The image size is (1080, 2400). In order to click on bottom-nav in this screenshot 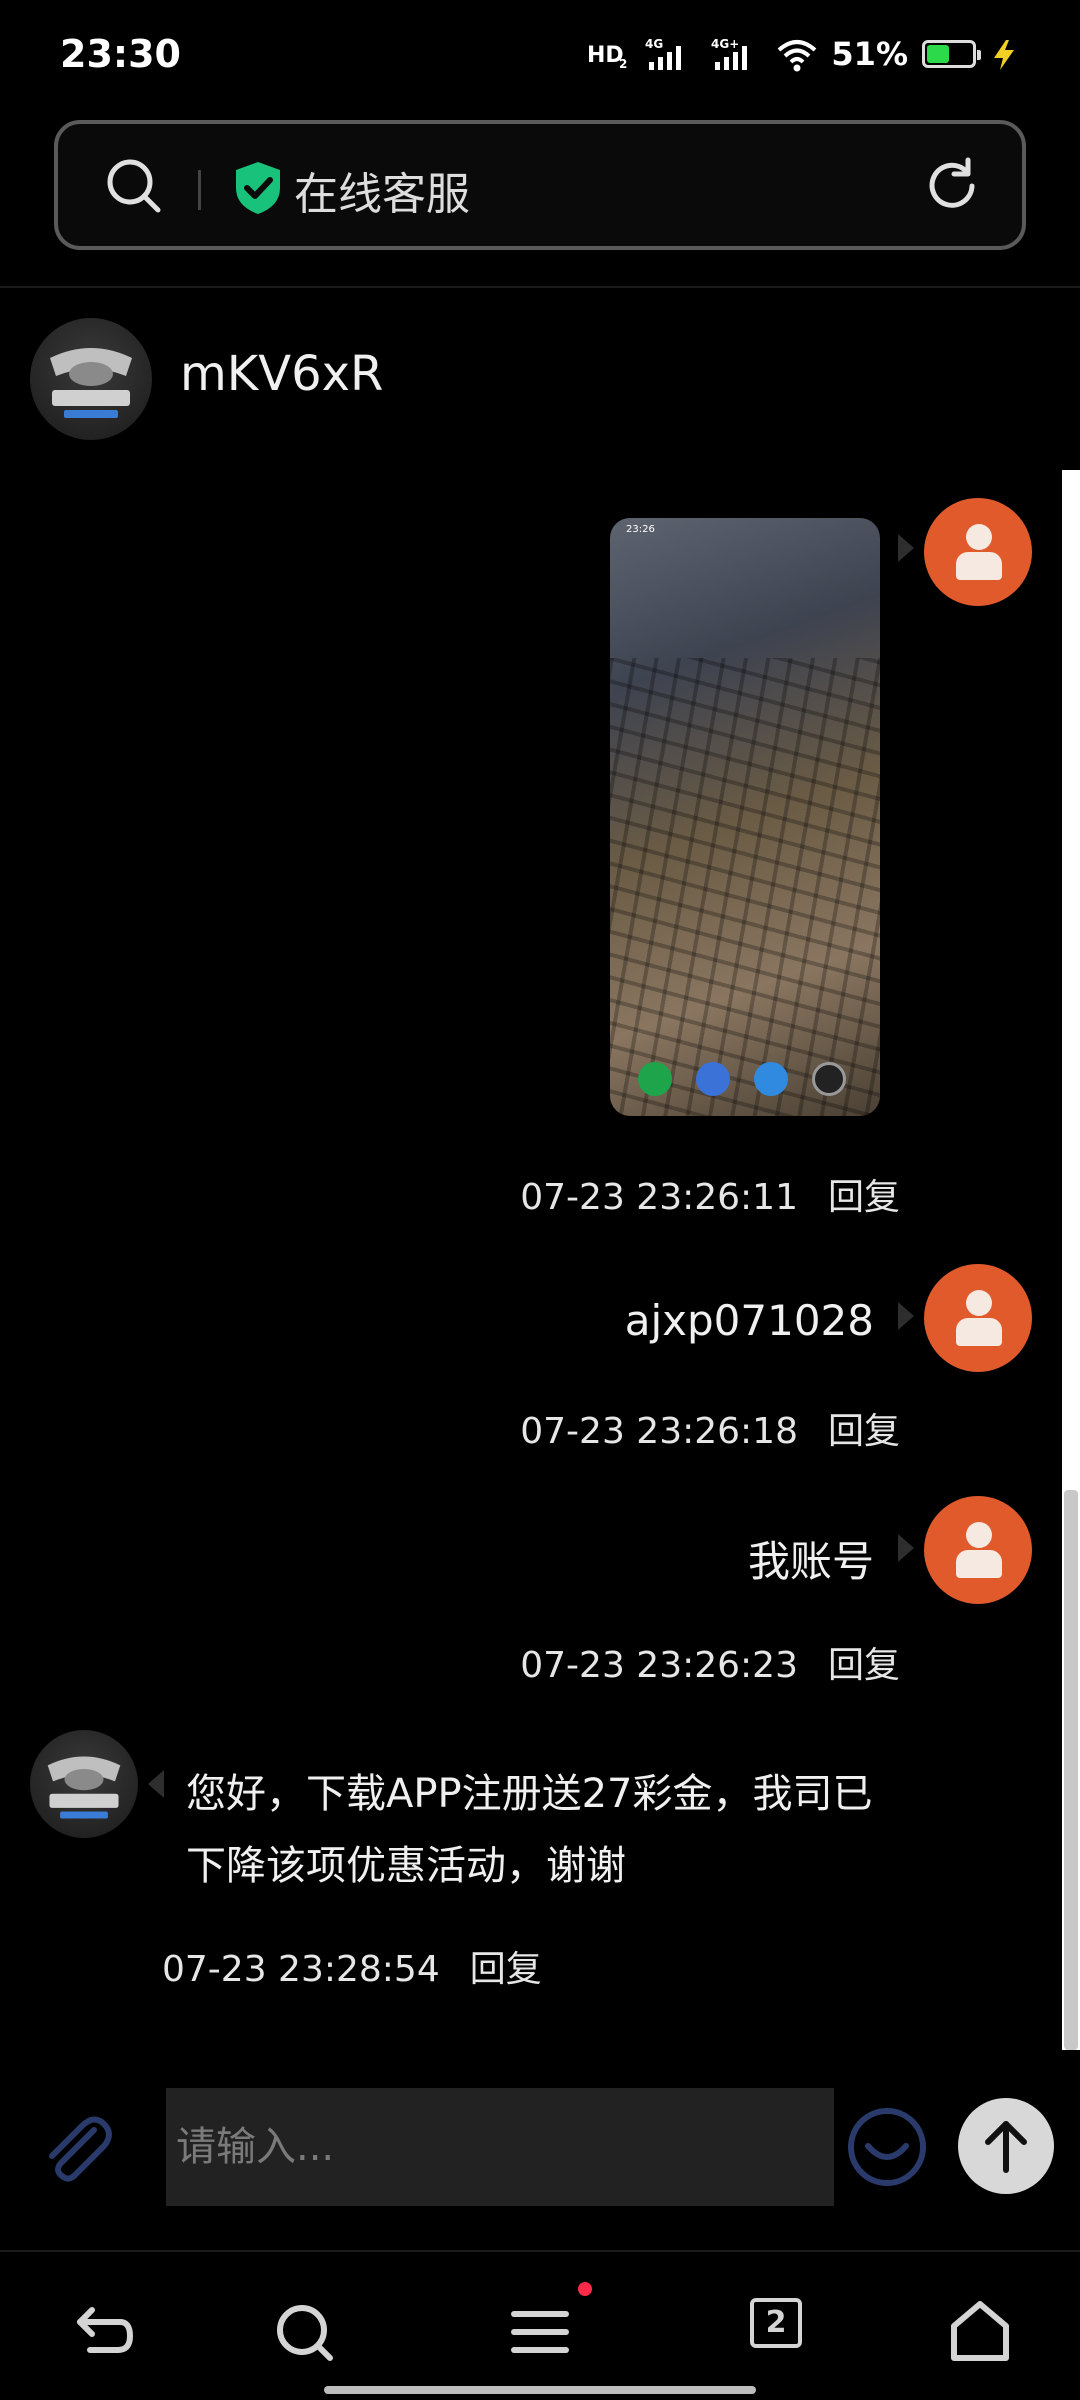, I will do `click(540, 2325)`.